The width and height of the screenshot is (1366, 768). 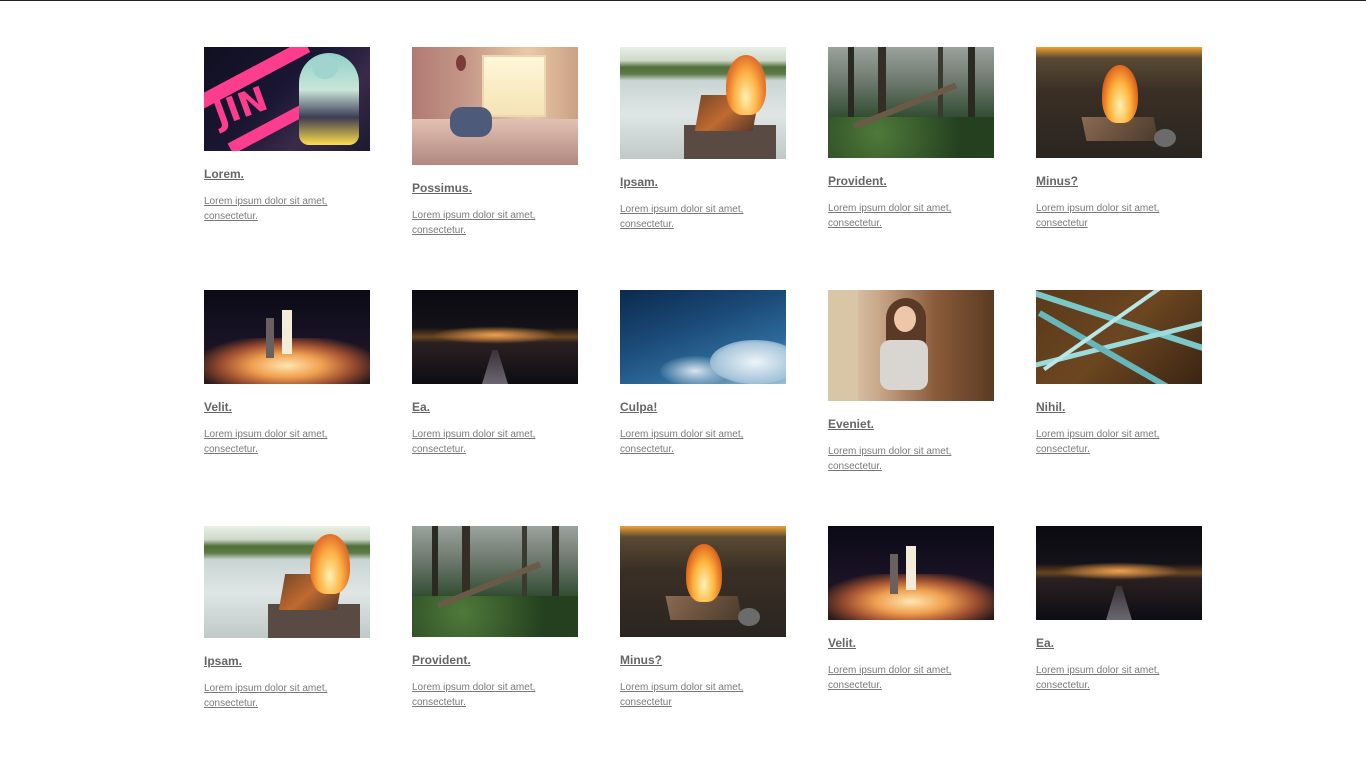 I want to click on card-title: Possimus., so click(x=495, y=188).